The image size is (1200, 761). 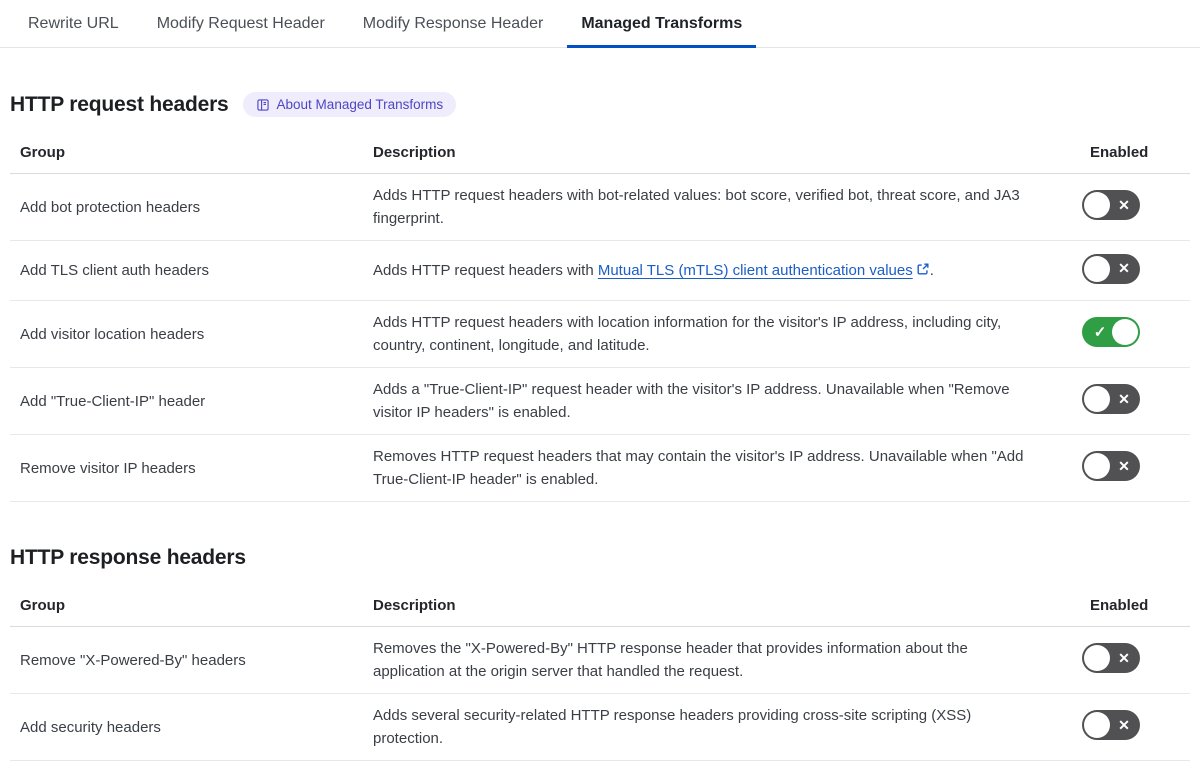 I want to click on group-cell: Add bot protection headers, so click(x=110, y=207).